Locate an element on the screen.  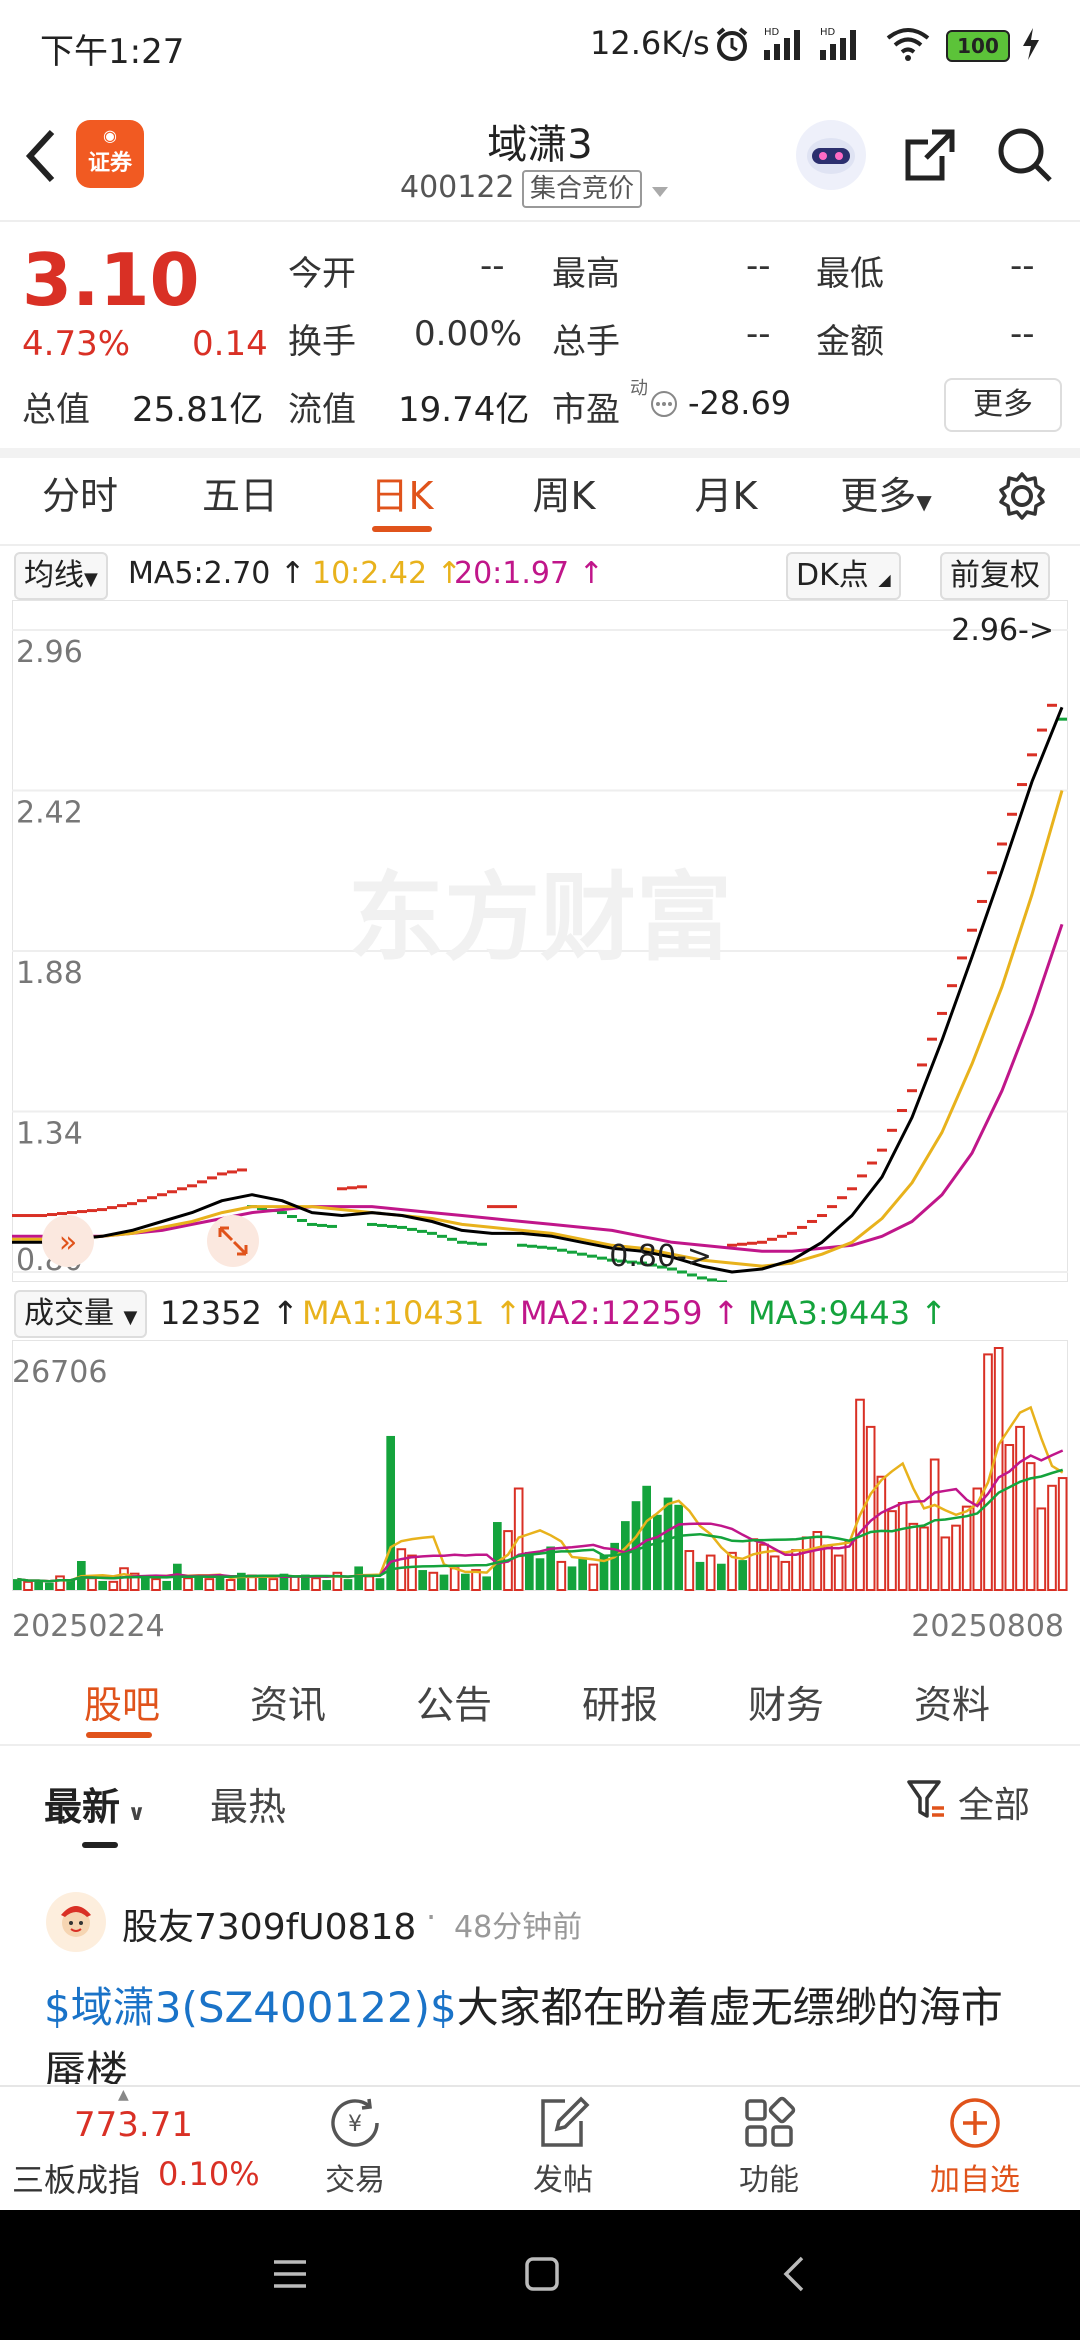
more-dots-icon is located at coordinates (664, 406).